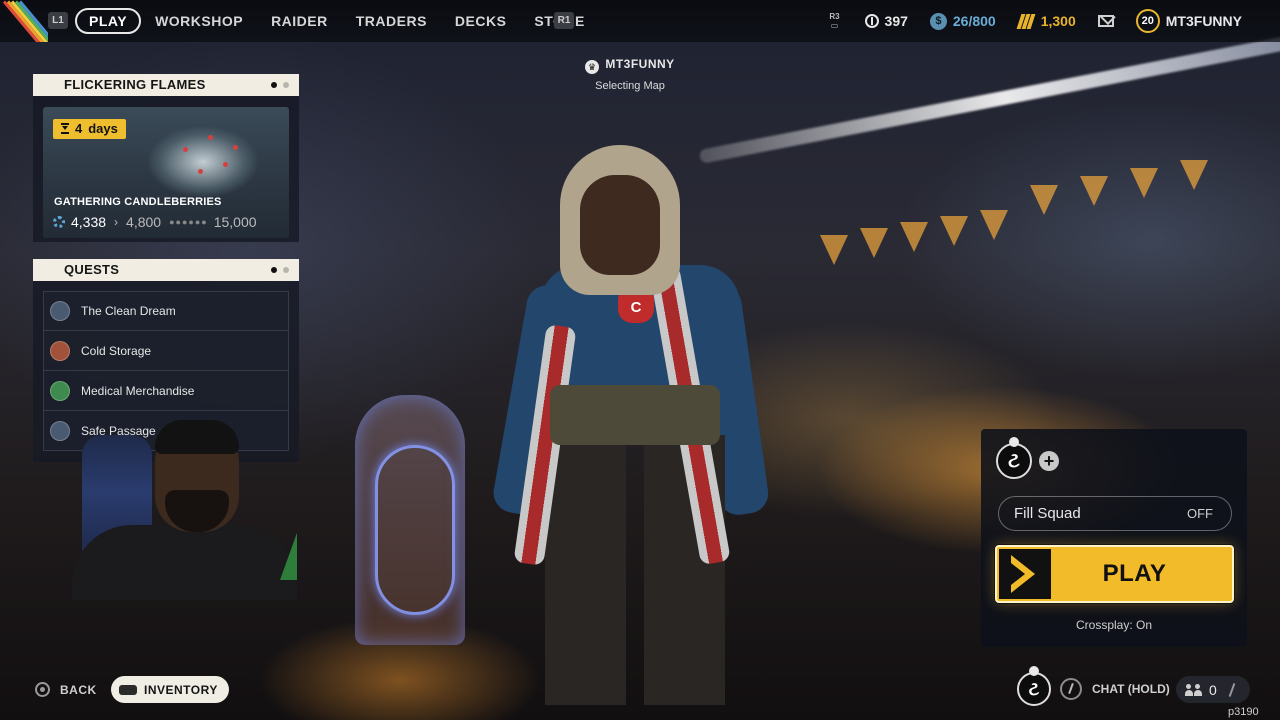 The image size is (1280, 720). I want to click on player-name: MT3FUNNY, so click(1203, 21).